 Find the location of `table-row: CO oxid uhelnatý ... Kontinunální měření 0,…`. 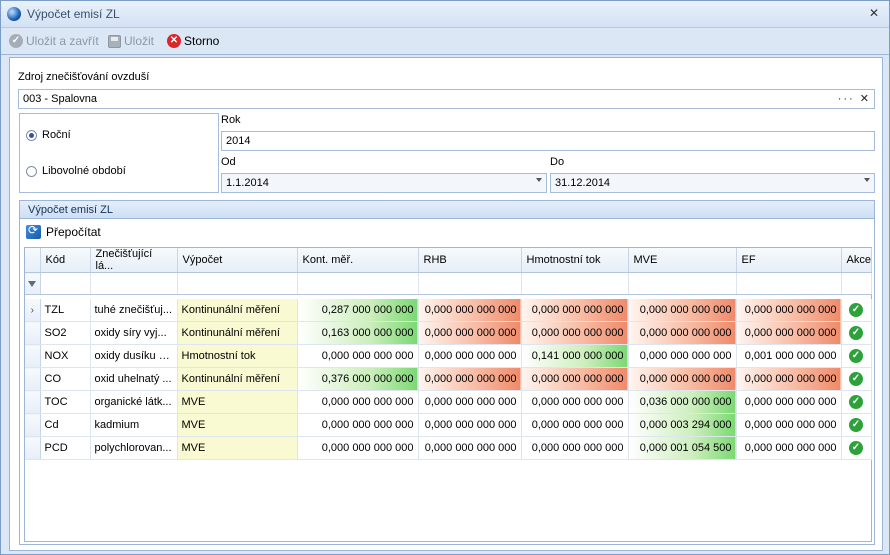

table-row: CO oxid uhelnatý ... Kontinunální měření 0,… is located at coordinates (448, 379).